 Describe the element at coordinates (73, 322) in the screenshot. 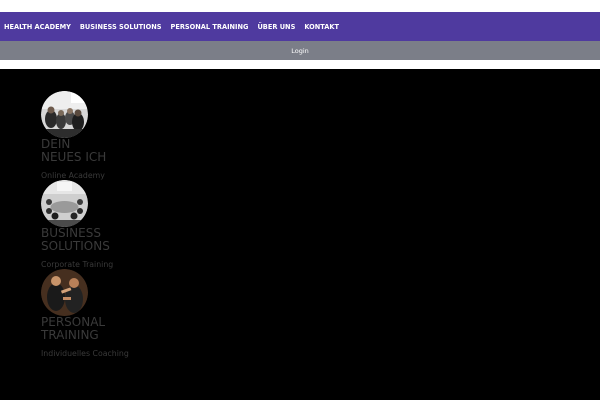

I see `card-title-line: PERSONAL` at that location.